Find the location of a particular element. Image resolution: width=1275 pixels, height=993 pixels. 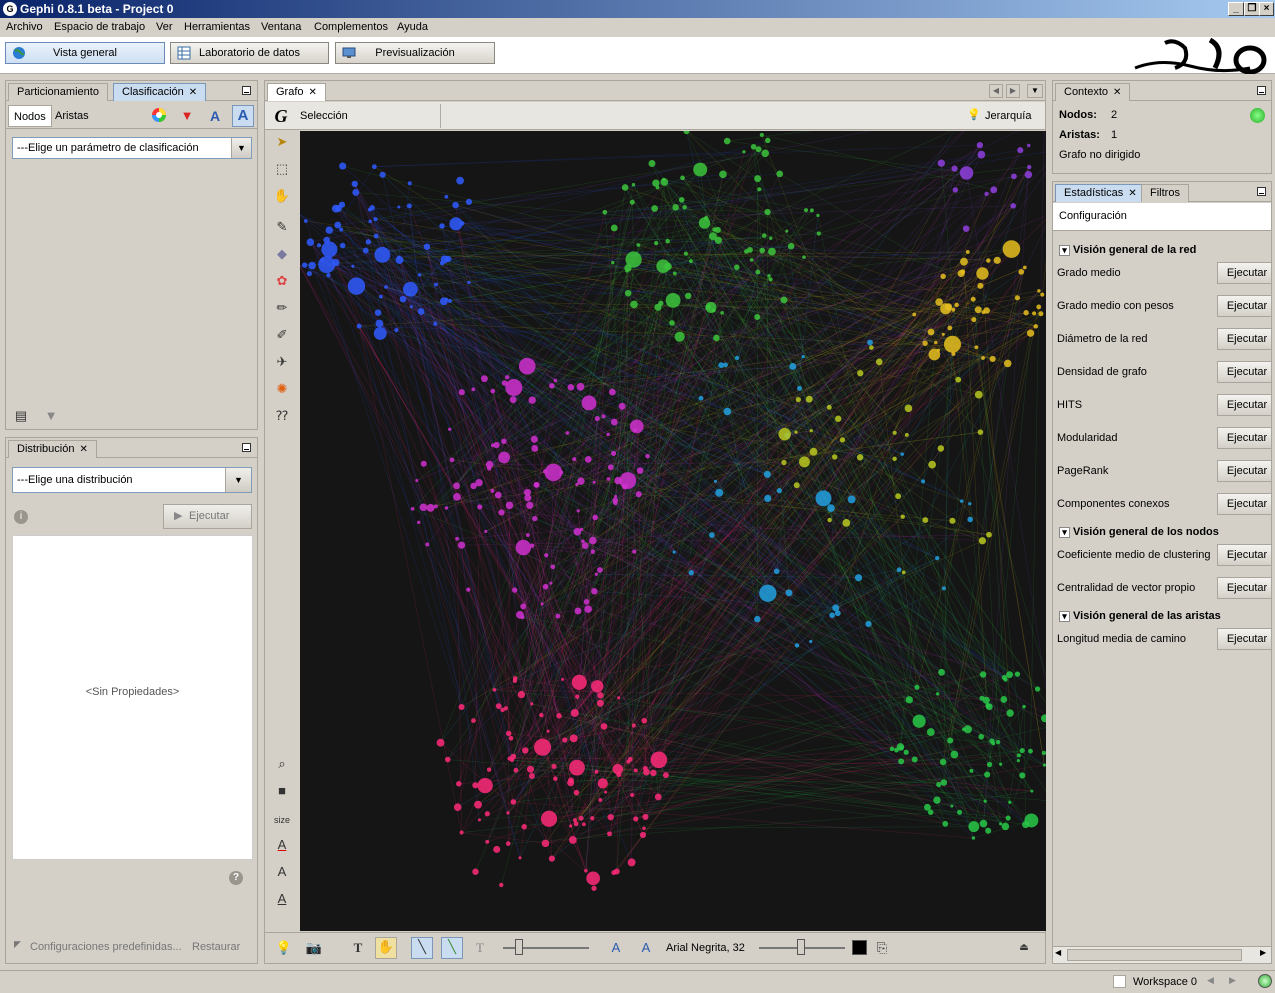

run-density-button: Ejecutar is located at coordinates (1244, 372).